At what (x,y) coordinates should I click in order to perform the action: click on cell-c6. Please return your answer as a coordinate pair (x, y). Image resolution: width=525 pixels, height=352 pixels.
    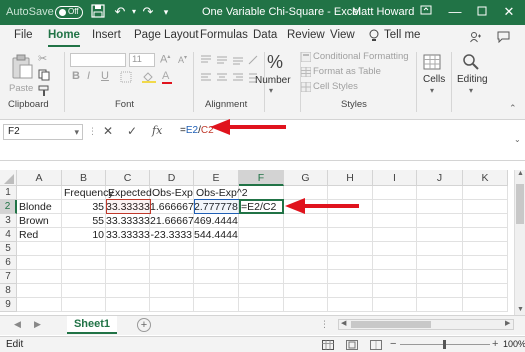
    Looking at the image, I should click on (128, 263).